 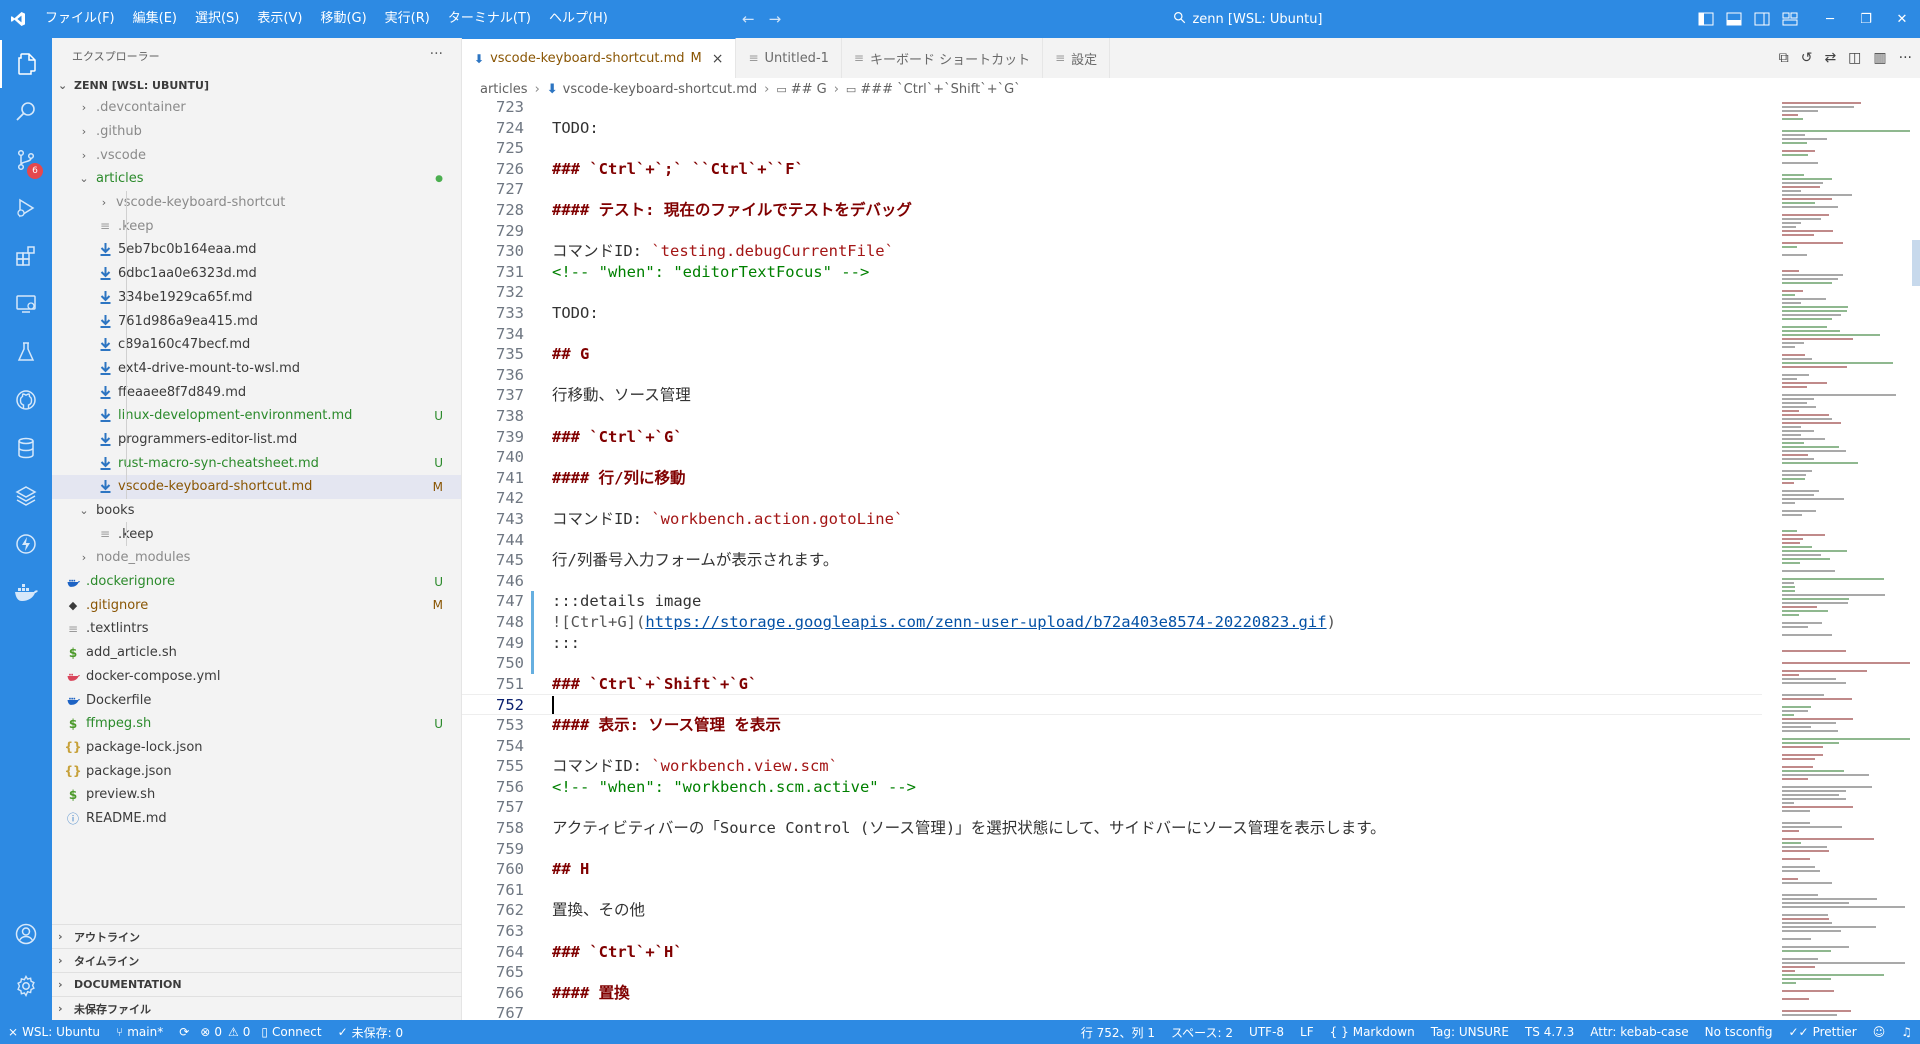 I want to click on file-row: ◆ .gitignore M, so click(x=256, y=605).